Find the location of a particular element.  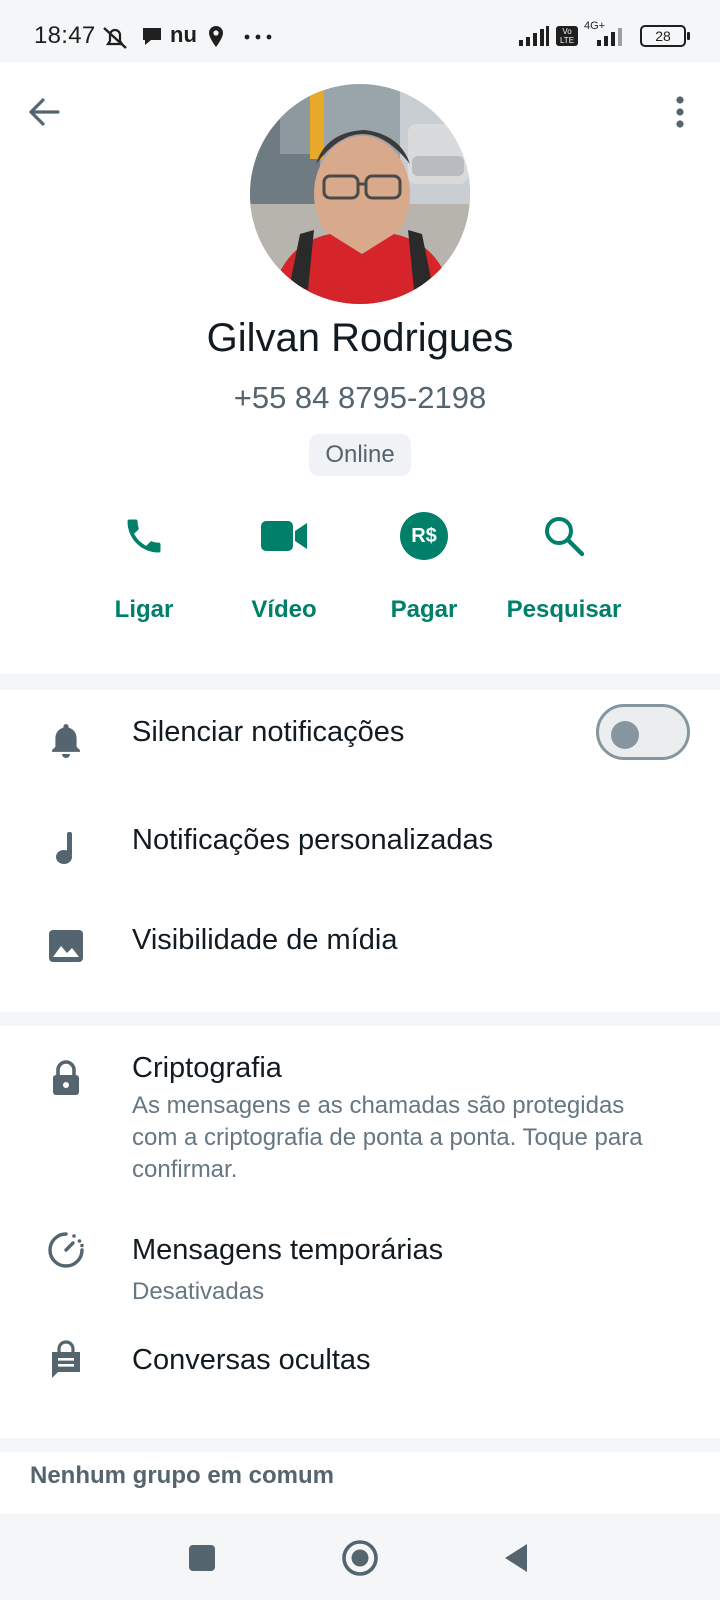

back-nav-button is located at coordinates (516, 1558).